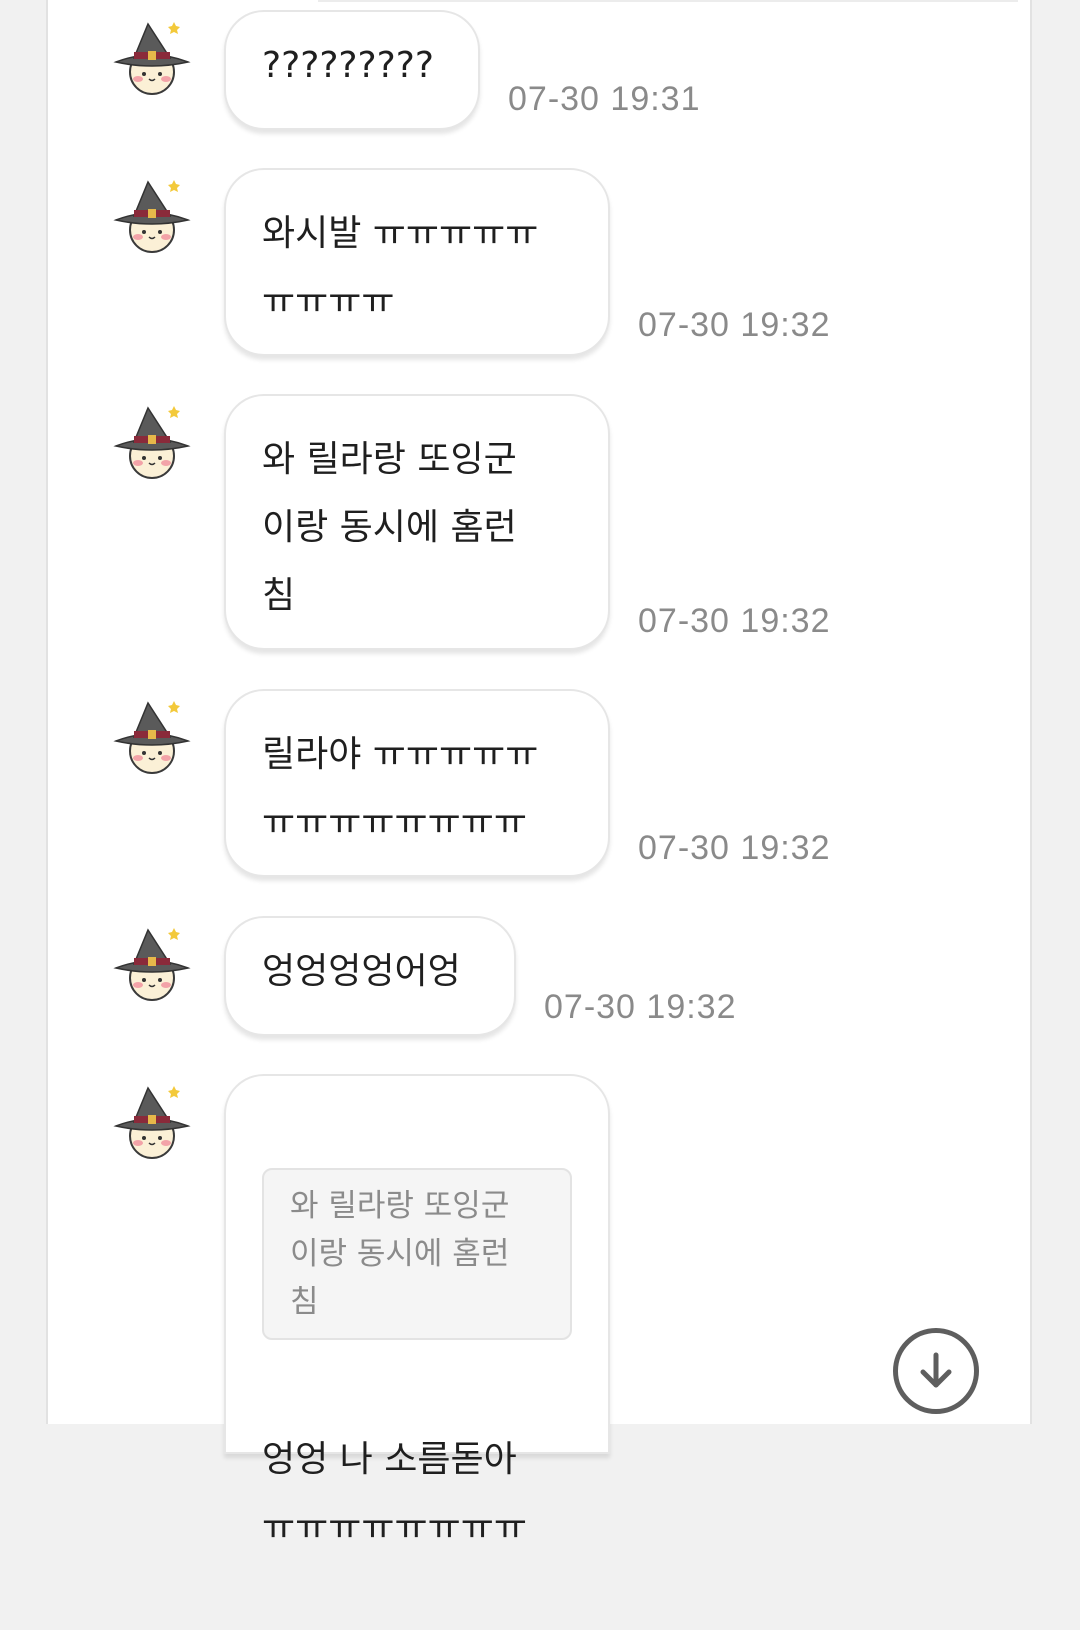 This screenshot has width=1080, height=1630. Describe the element at coordinates (417, 262) in the screenshot. I see `message-bubble: 와시발 ㅠㅠㅠㅠㅠ ㅠㅠㅠㅠ` at that location.